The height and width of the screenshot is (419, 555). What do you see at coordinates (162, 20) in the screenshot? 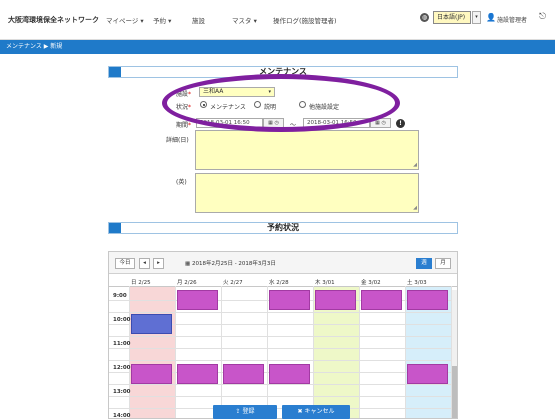
I see `menu-reservation: 予約 ▾` at bounding box center [162, 20].